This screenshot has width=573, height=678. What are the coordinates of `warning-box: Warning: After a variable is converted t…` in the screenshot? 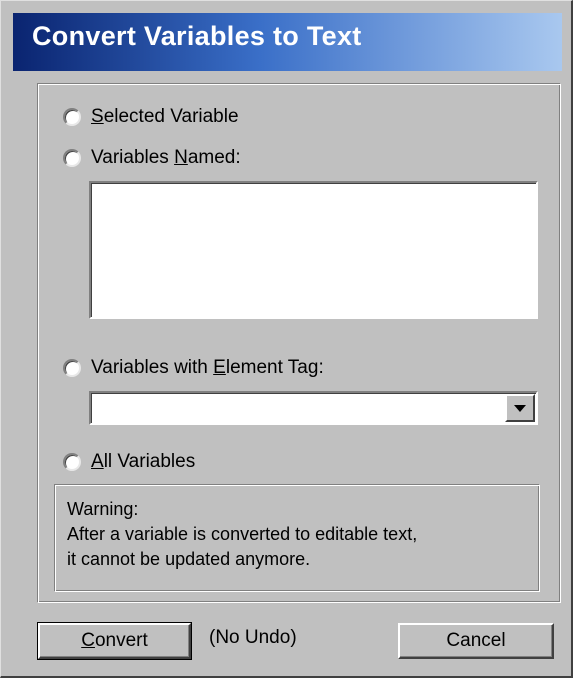 It's located at (297, 538).